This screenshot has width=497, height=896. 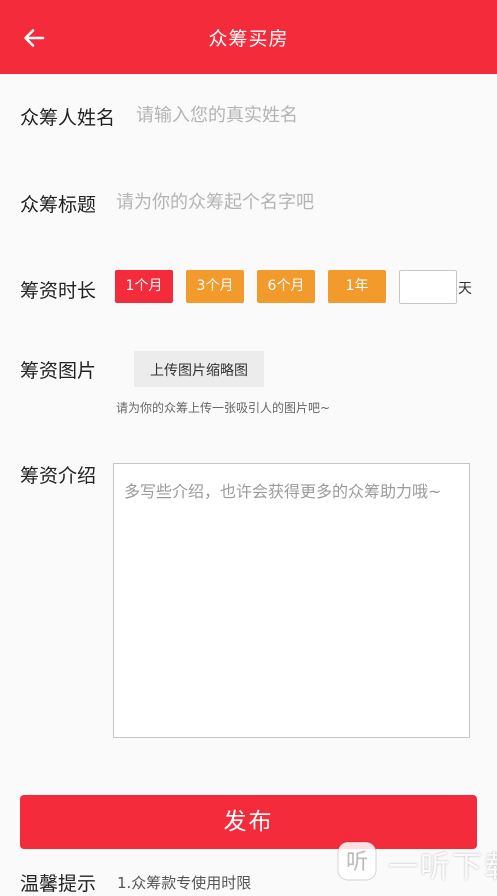 I want to click on duration-1-month-button: 1个月, so click(x=144, y=286).